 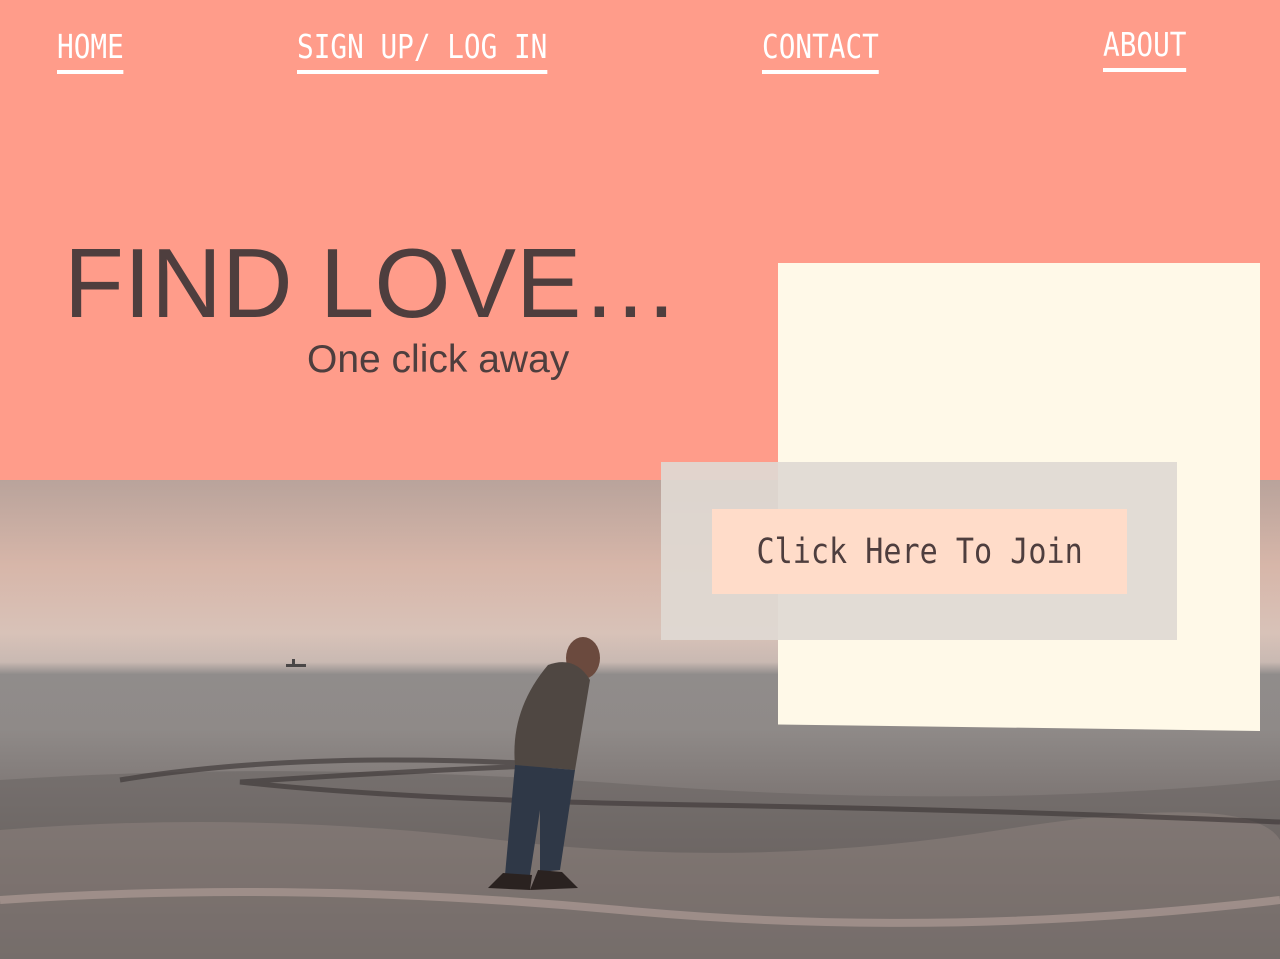 What do you see at coordinates (820, 51) in the screenshot?
I see `nav-contact-link: CONTACT` at bounding box center [820, 51].